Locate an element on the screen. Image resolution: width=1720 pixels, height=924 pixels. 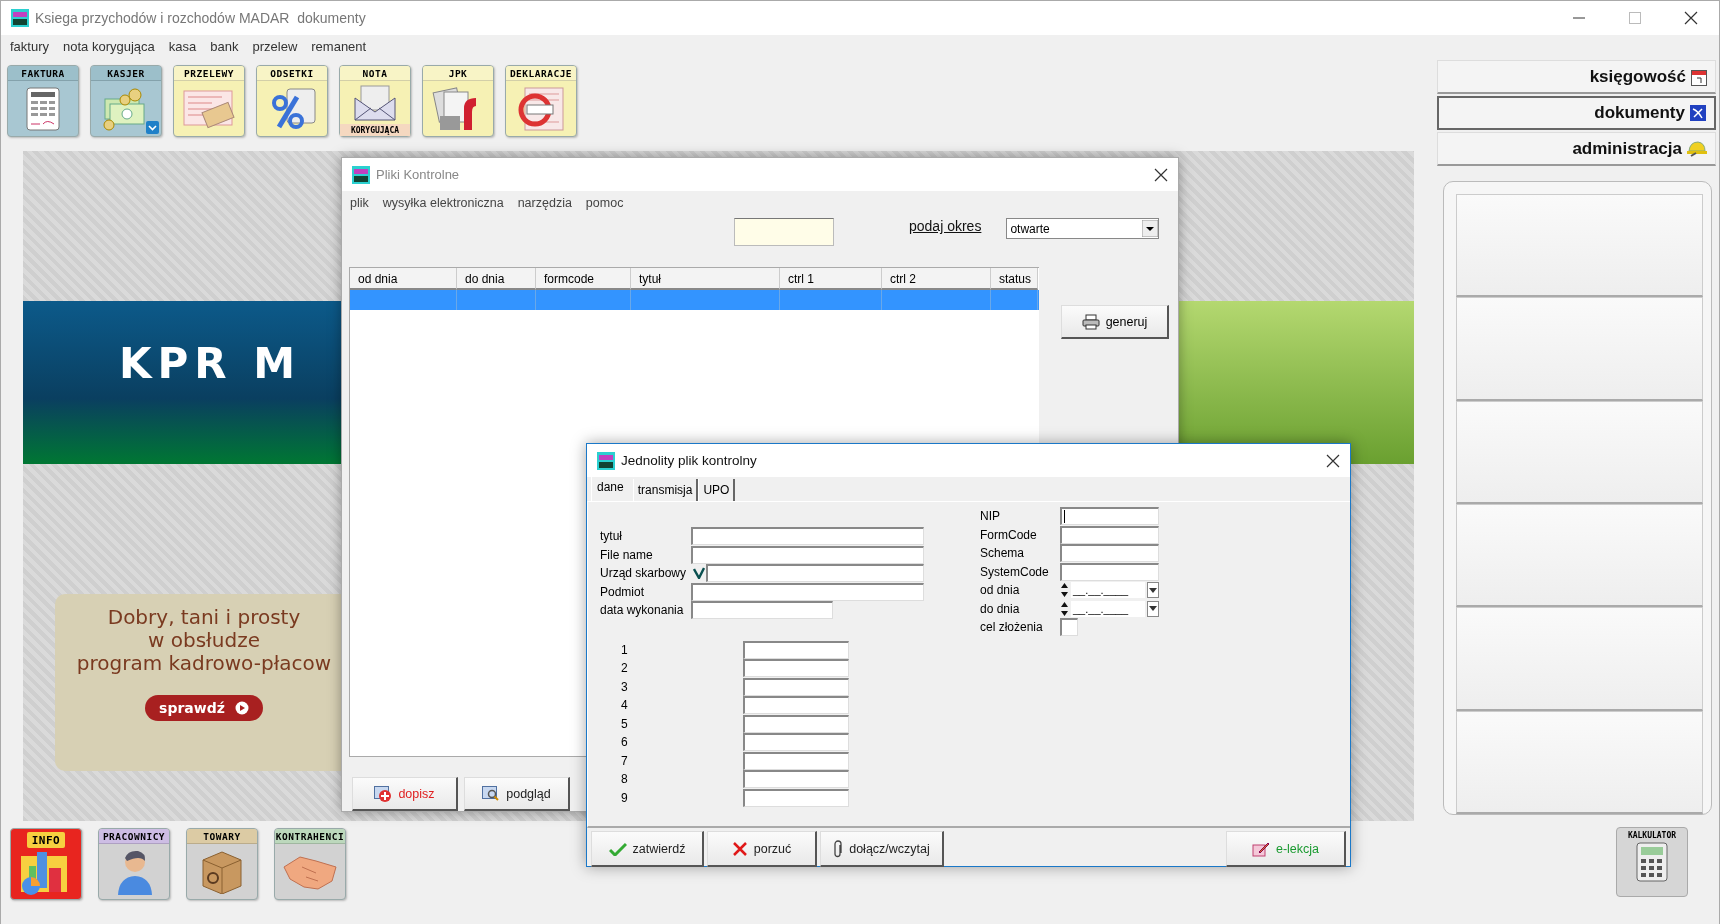
column-header: ctrl 1 is located at coordinates (831, 279).